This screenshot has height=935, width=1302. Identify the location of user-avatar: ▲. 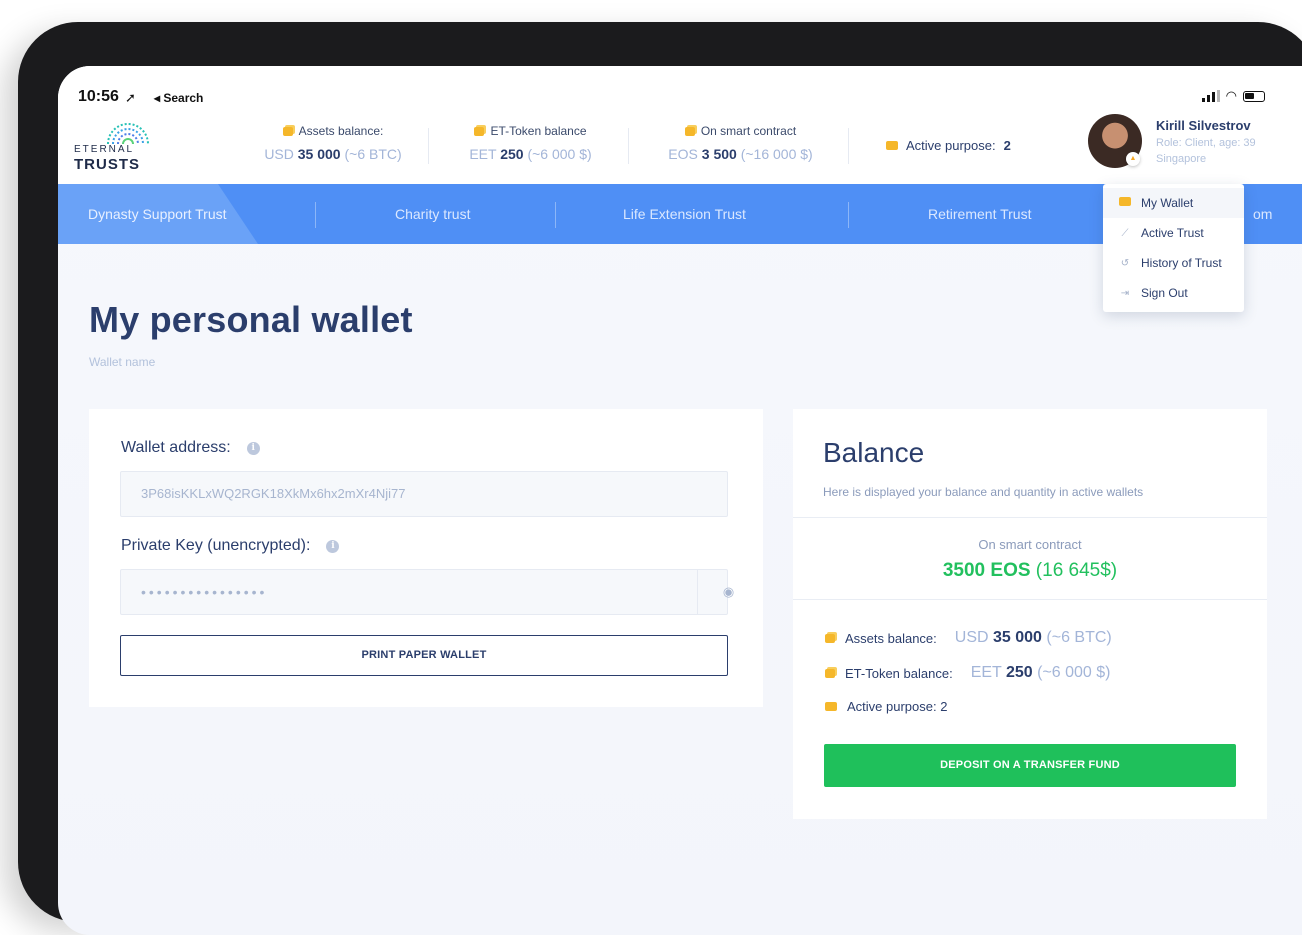
(1115, 141).